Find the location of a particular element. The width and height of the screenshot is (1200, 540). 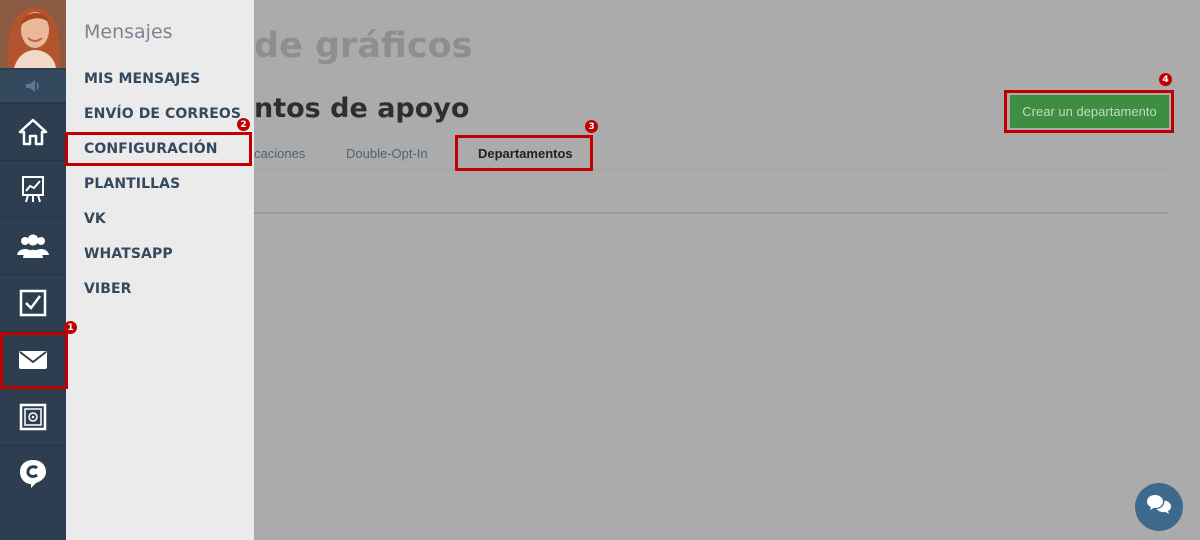

chat-widget-button is located at coordinates (1159, 507).